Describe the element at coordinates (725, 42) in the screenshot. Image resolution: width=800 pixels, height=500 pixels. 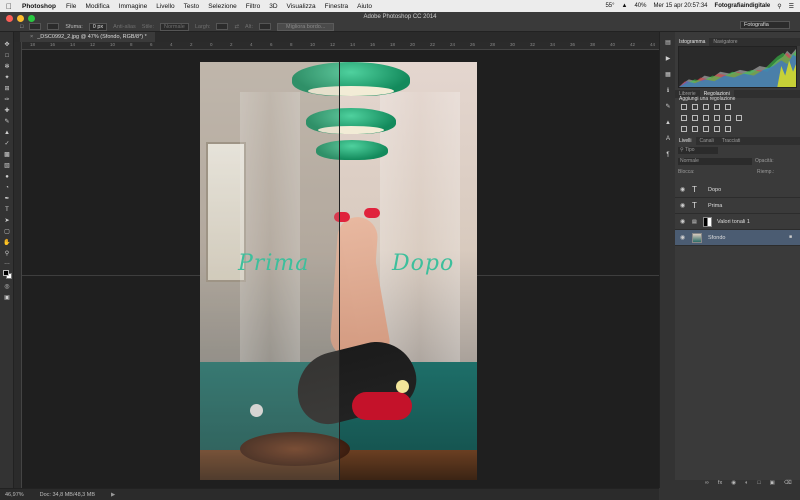
I see `tab-navigator: Navigatore` at that location.